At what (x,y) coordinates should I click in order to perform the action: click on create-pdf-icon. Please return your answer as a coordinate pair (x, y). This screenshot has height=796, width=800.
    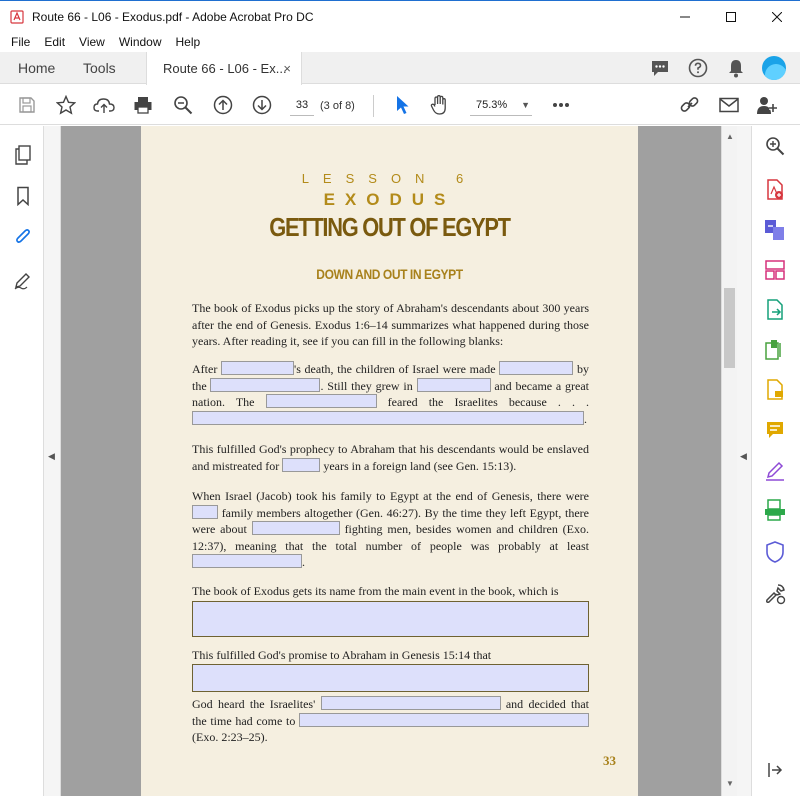
    Looking at the image, I should click on (775, 190).